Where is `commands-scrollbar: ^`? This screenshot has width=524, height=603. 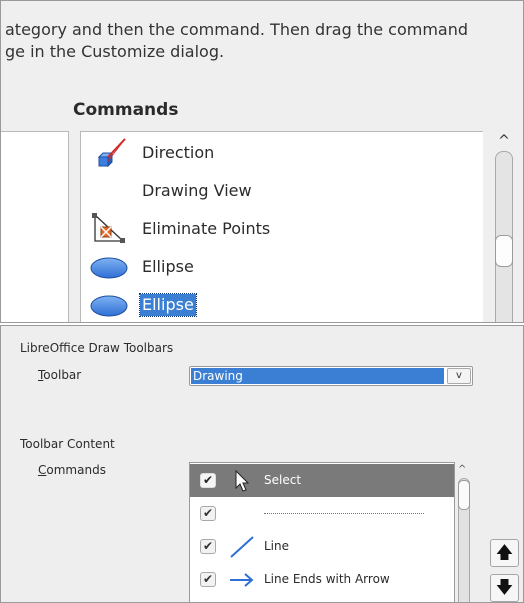 commands-scrollbar: ^ is located at coordinates (505, 226).